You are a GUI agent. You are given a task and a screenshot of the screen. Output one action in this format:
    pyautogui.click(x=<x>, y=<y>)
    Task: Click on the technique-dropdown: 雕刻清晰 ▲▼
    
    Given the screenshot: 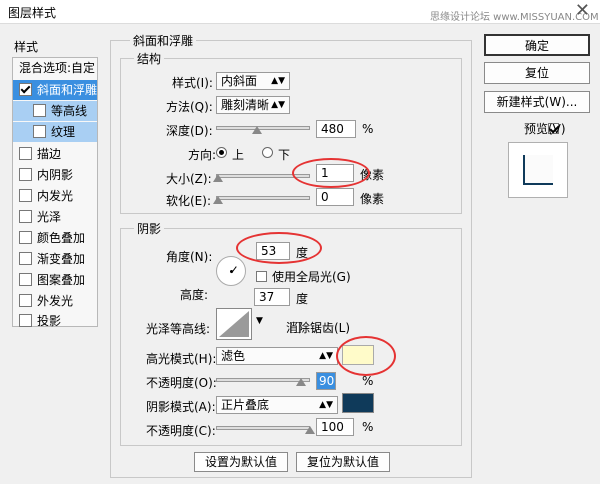 What is the action you would take?
    pyautogui.click(x=253, y=105)
    